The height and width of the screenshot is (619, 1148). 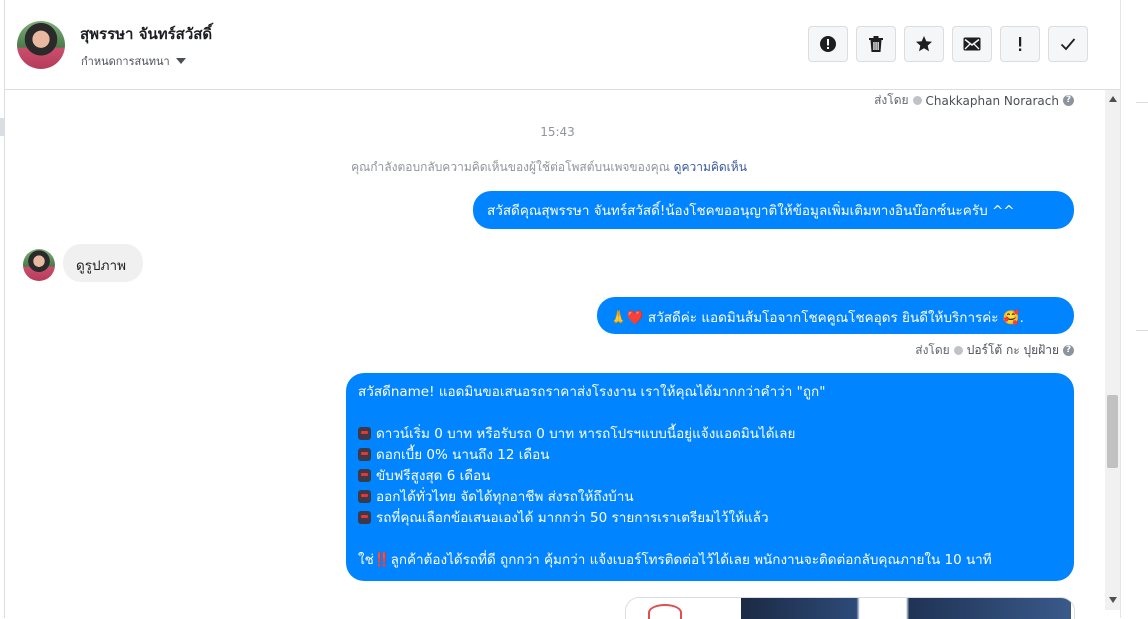 What do you see at coordinates (665, 611) in the screenshot?
I see `attachment-logo` at bounding box center [665, 611].